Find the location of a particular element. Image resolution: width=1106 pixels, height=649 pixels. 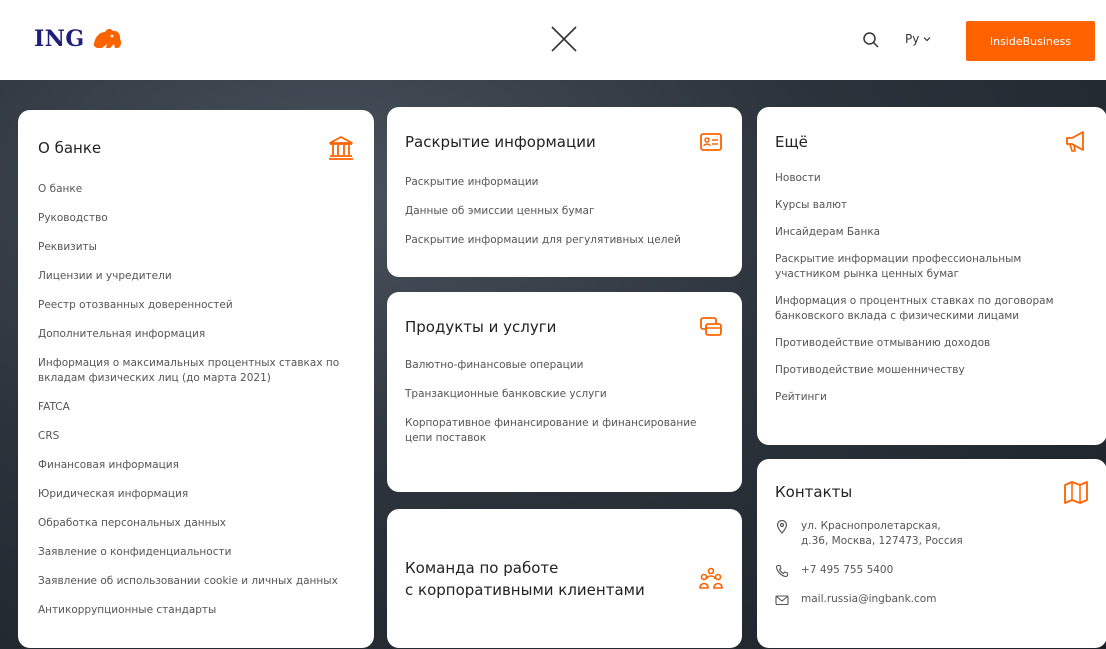

about-link: FATCA is located at coordinates (196, 407).